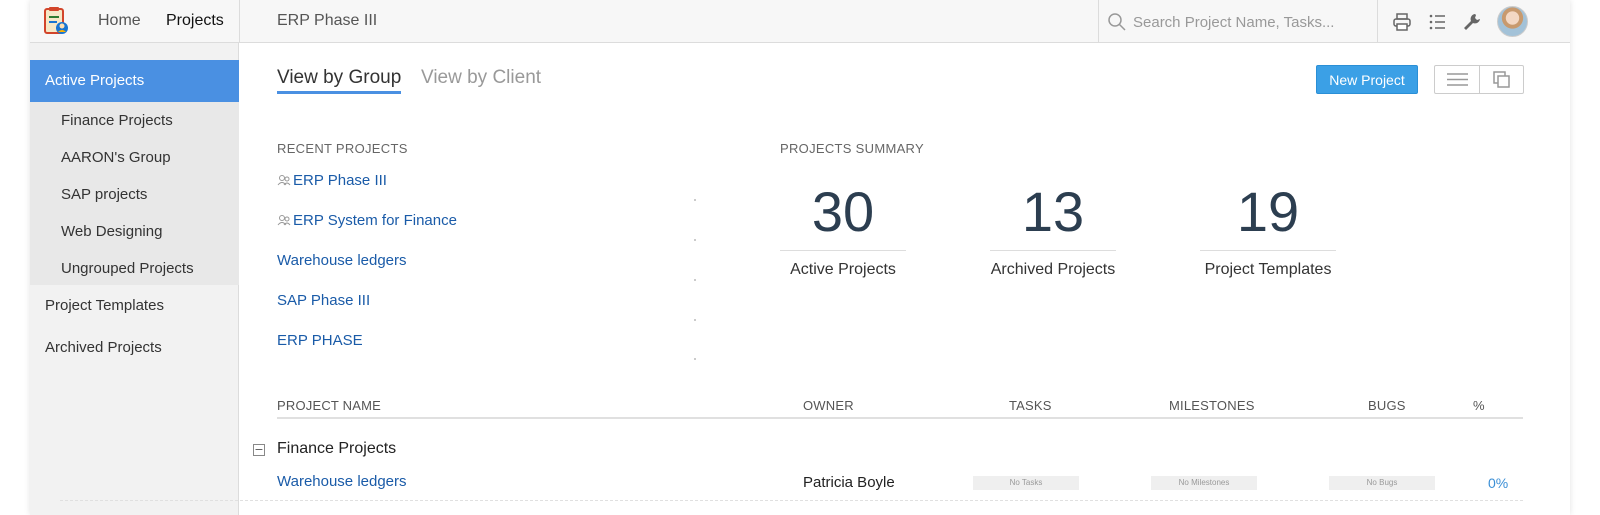  I want to click on column-header-percent: %, so click(1479, 405).